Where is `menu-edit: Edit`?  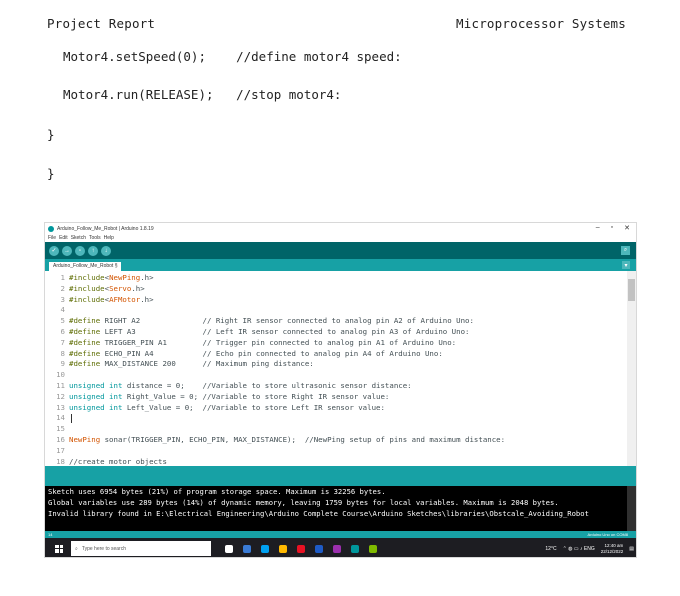 menu-edit: Edit is located at coordinates (63, 238).